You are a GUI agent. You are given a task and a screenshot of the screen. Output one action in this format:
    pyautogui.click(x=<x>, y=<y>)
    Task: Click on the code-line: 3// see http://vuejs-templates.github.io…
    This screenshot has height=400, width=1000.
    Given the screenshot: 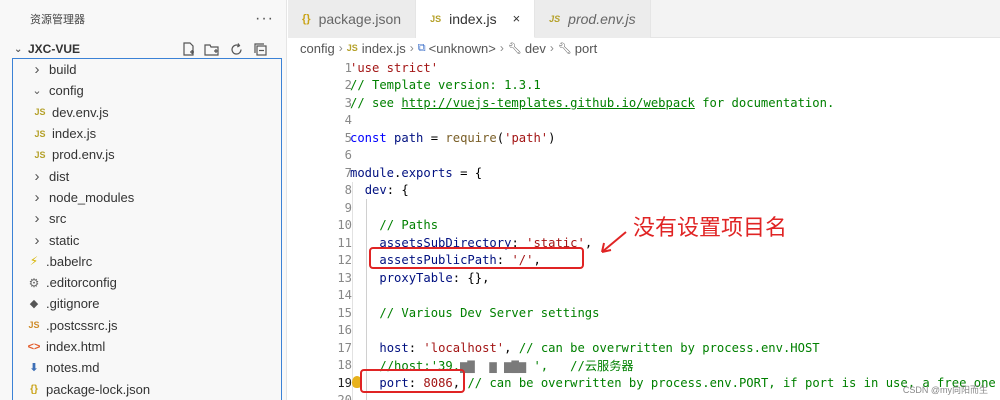 What is the action you would take?
    pyautogui.click(x=644, y=103)
    